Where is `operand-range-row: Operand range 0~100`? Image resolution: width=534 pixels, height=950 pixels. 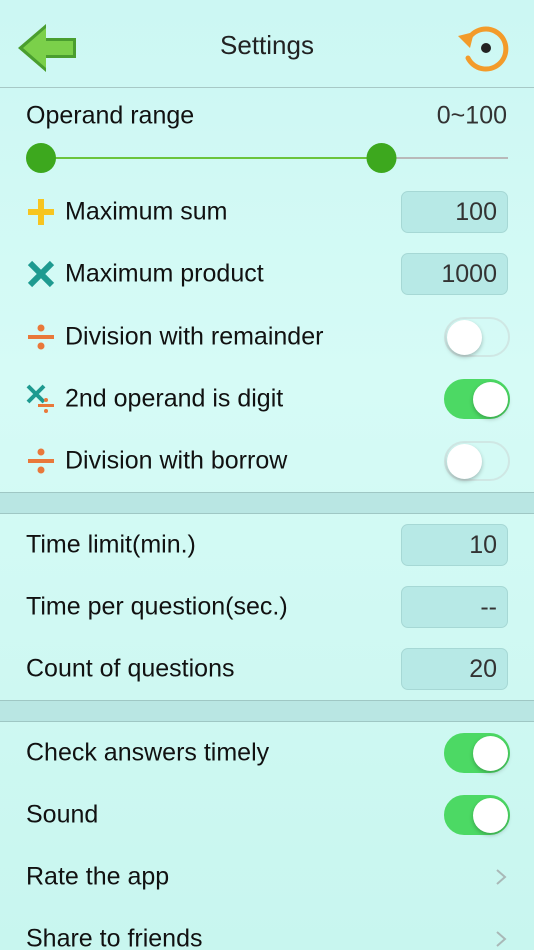
operand-range-row: Operand range 0~100 is located at coordinates (267, 116).